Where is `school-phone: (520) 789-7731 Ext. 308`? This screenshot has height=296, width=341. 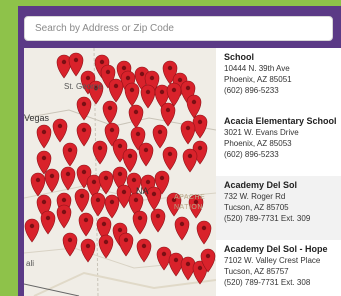
school-phone: (520) 789-7731 Ext. 308 is located at coordinates (267, 282).